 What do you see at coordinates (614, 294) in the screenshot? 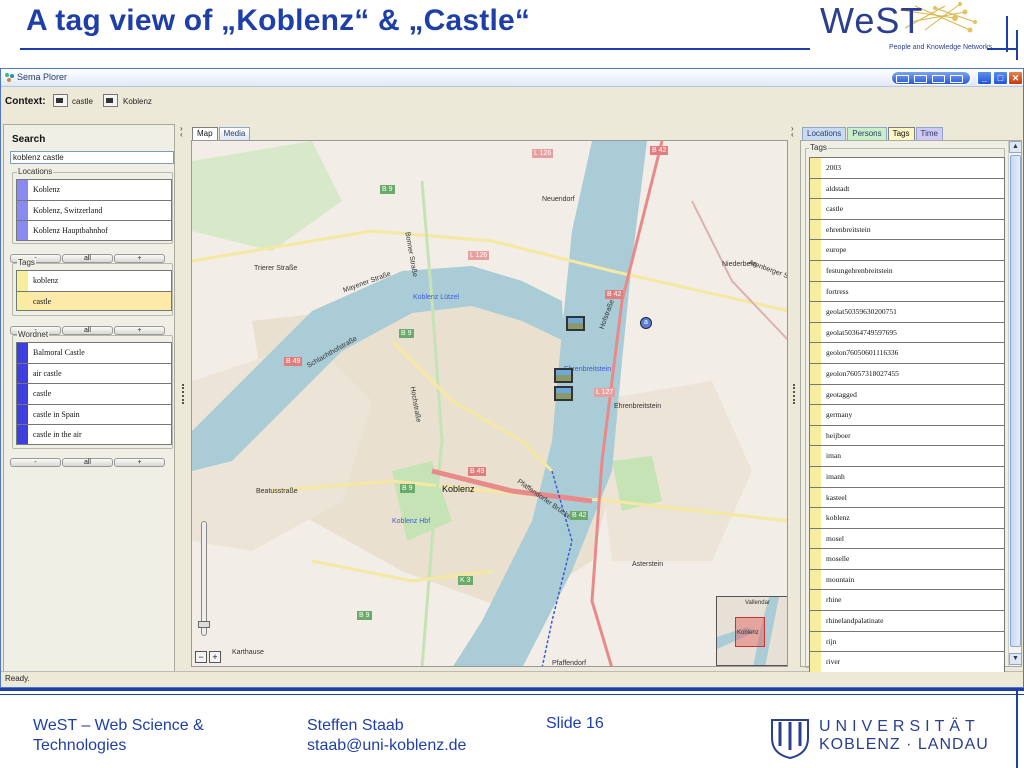
I see `road-shield: B 42` at bounding box center [614, 294].